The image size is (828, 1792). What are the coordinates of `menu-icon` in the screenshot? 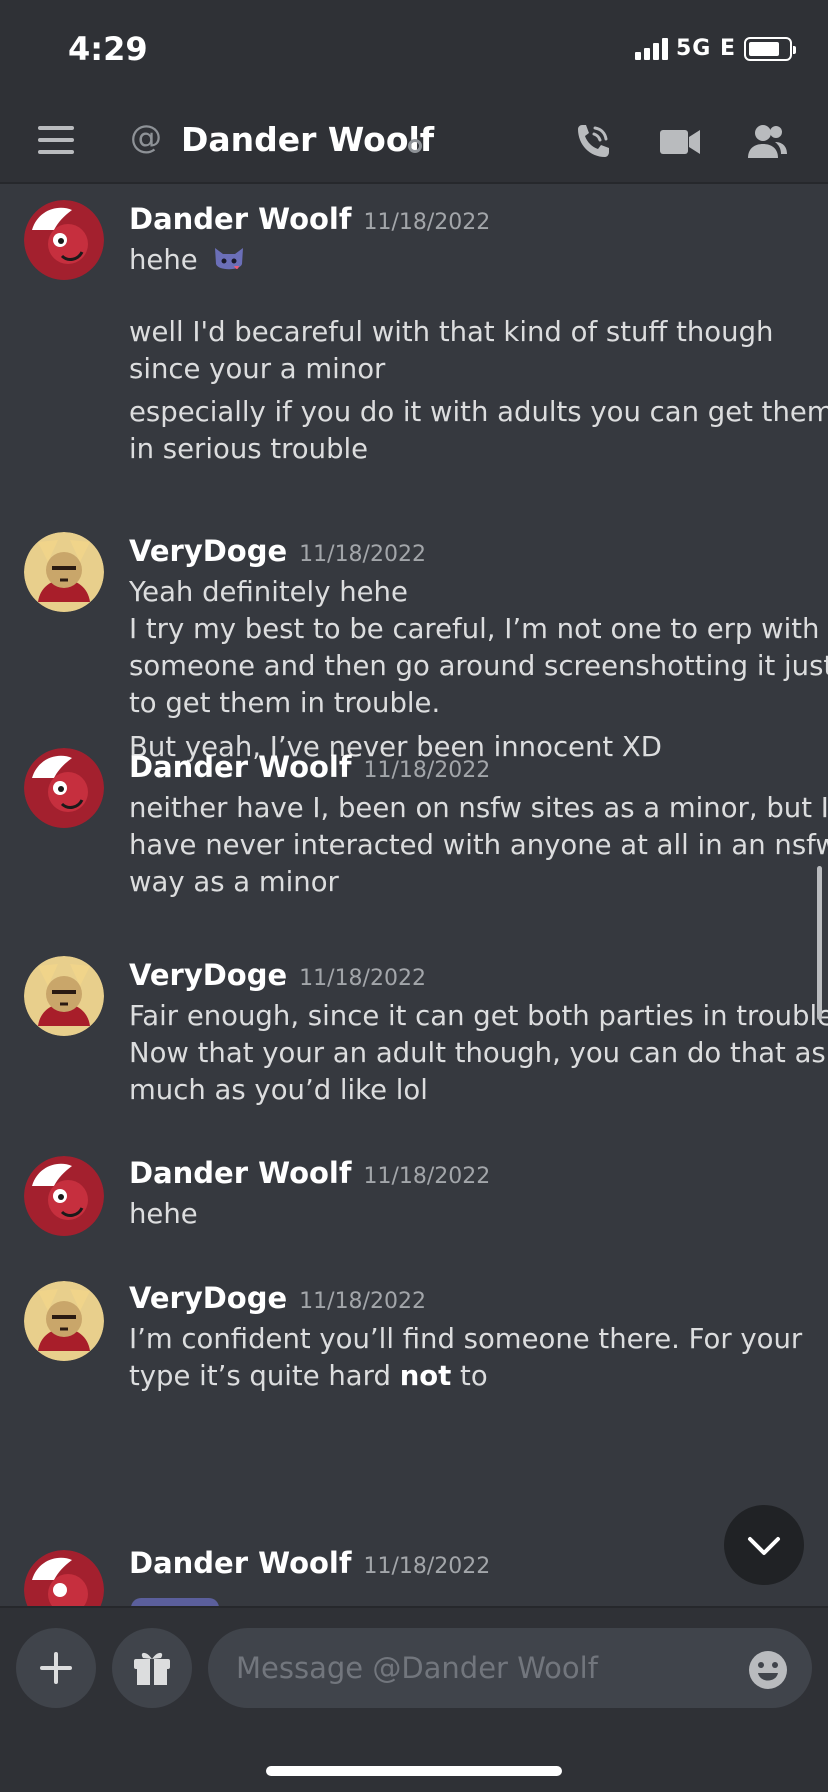 It's located at (56, 140).